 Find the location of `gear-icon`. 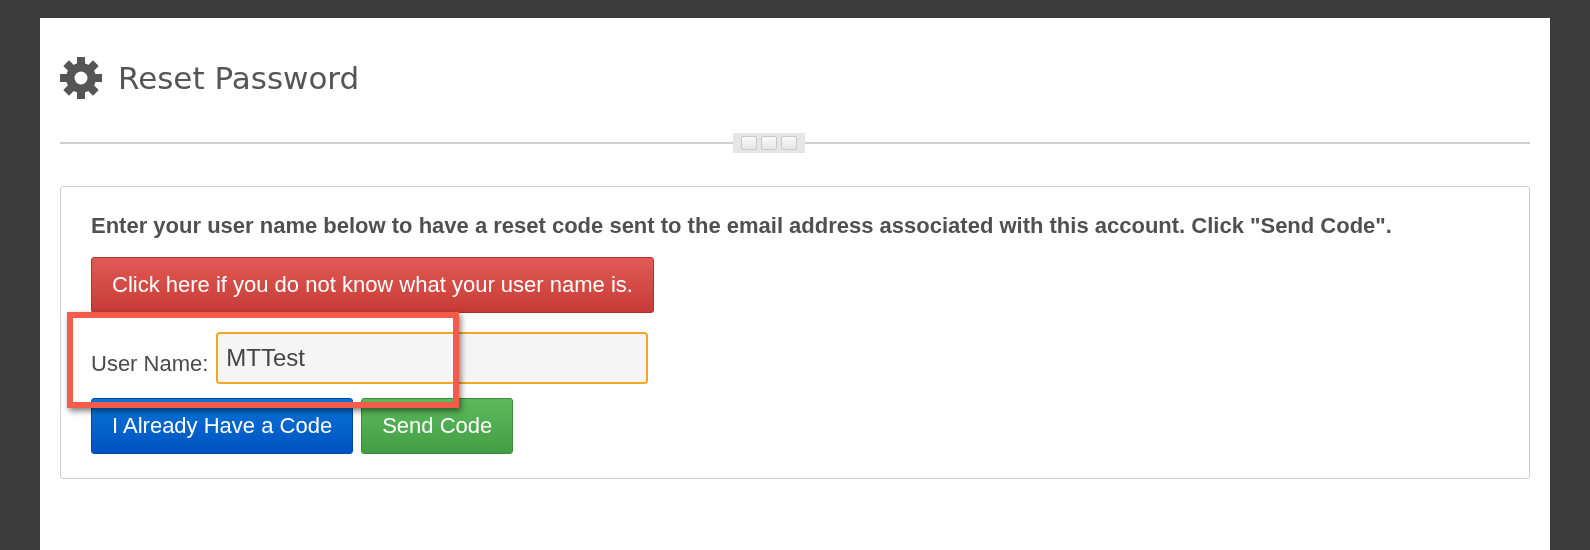

gear-icon is located at coordinates (81, 78).